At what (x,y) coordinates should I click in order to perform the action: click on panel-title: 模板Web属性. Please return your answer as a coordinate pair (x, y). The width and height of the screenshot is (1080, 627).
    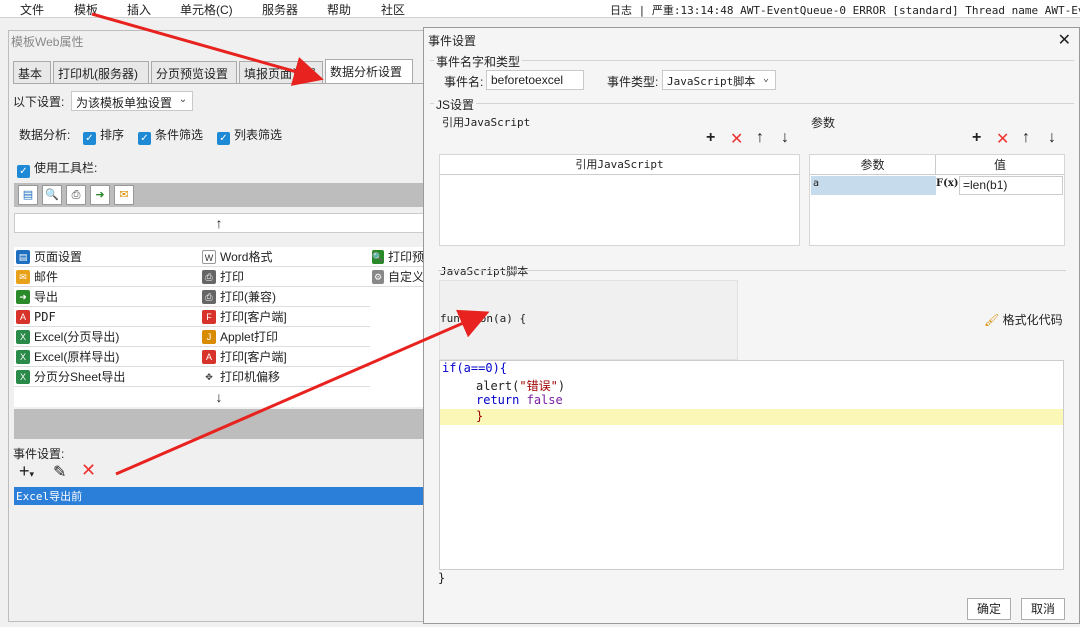
    Looking at the image, I should click on (47, 42).